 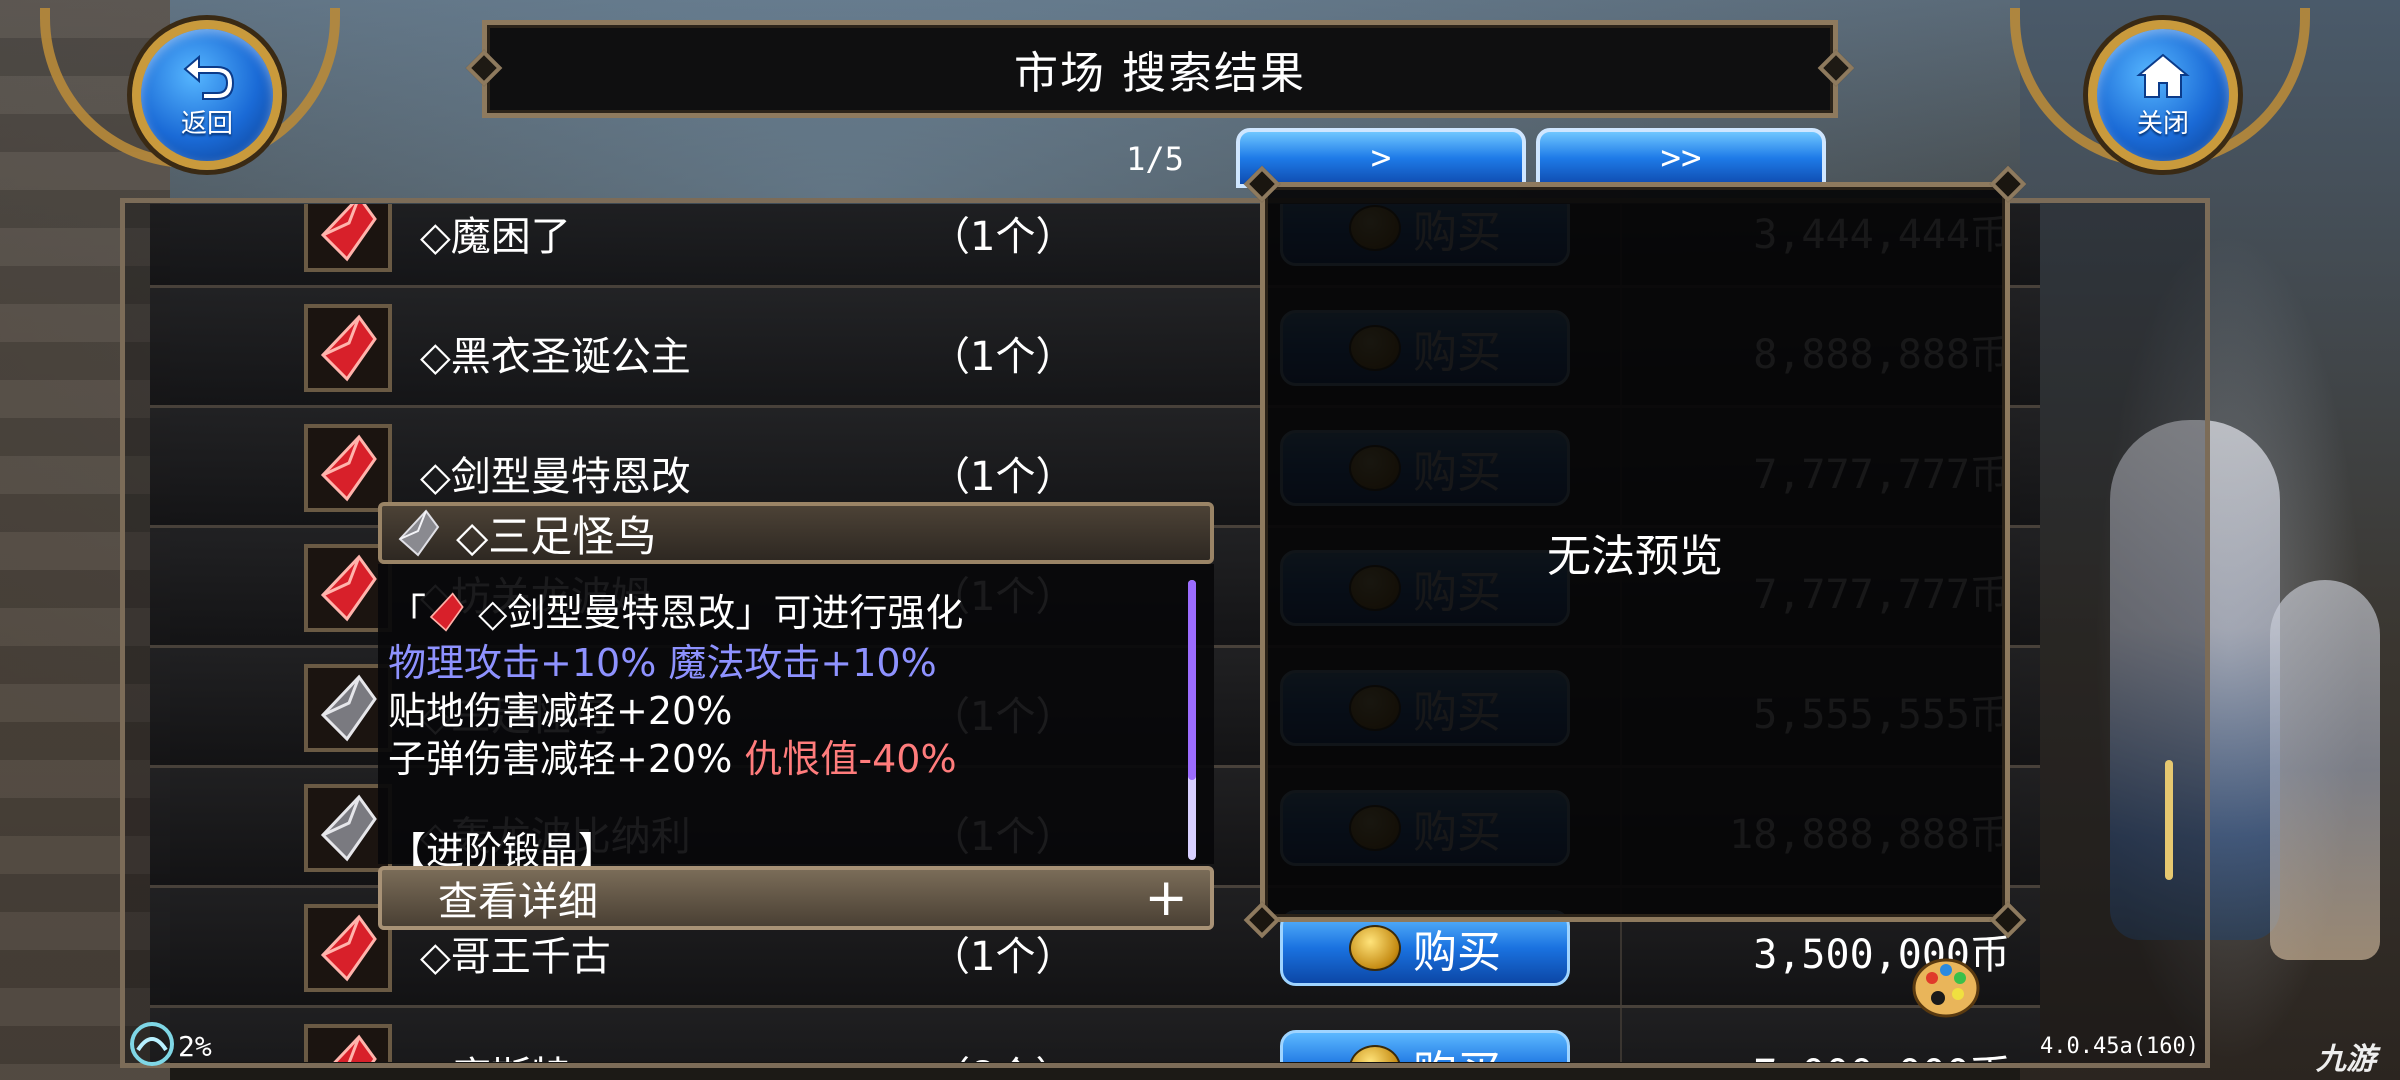 I want to click on tooltip-bullet-line: 子弹伤害减轻+20% 仇恨值-40%, so click(x=672, y=755).